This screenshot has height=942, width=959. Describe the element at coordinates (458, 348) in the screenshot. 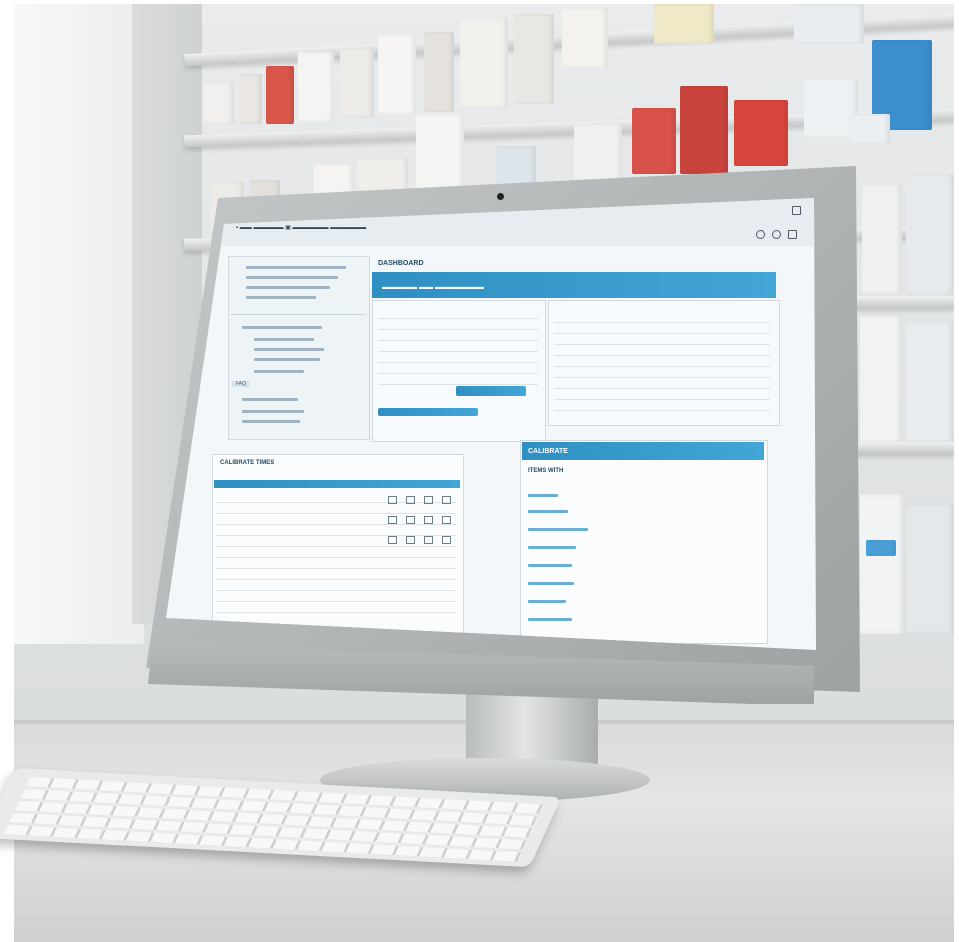

I see `form-rows` at that location.